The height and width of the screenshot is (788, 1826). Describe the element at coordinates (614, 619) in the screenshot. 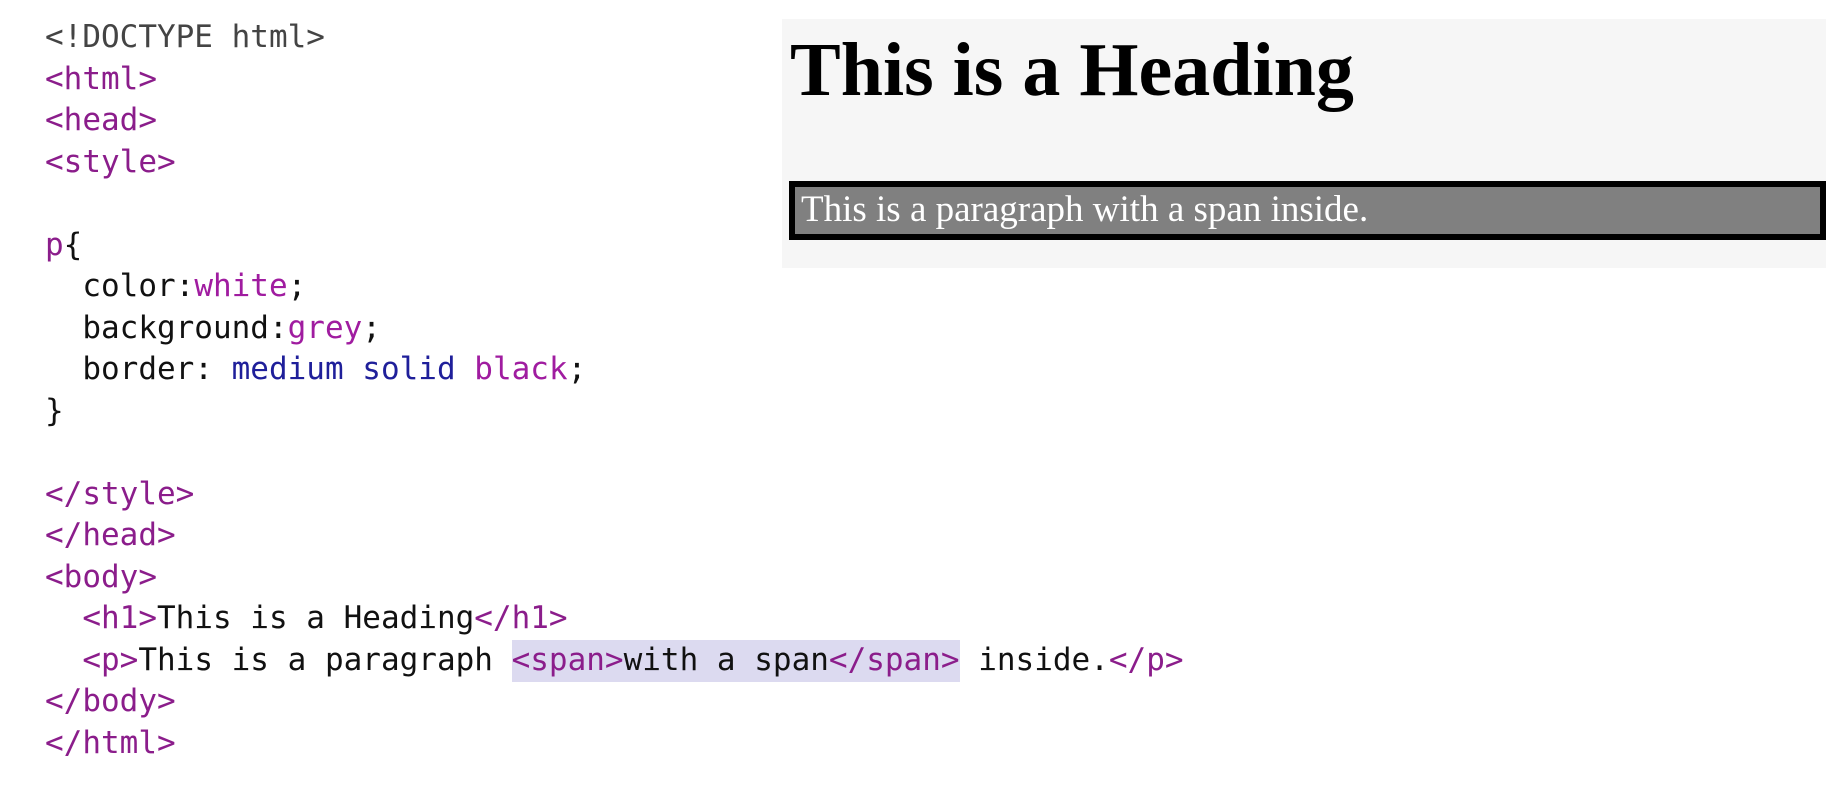

I see `code-line-h1: <h1>This is a Heading</h1>` at that location.